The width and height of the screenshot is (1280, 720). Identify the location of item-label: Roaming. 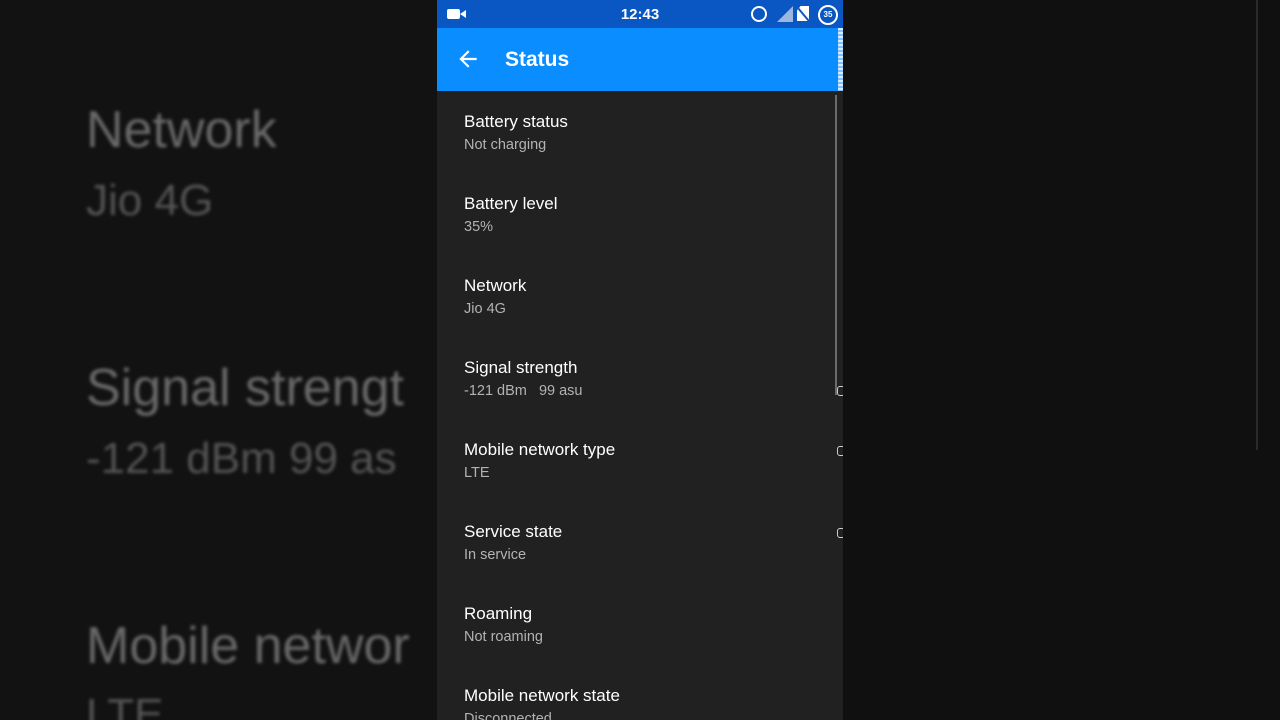
(498, 613).